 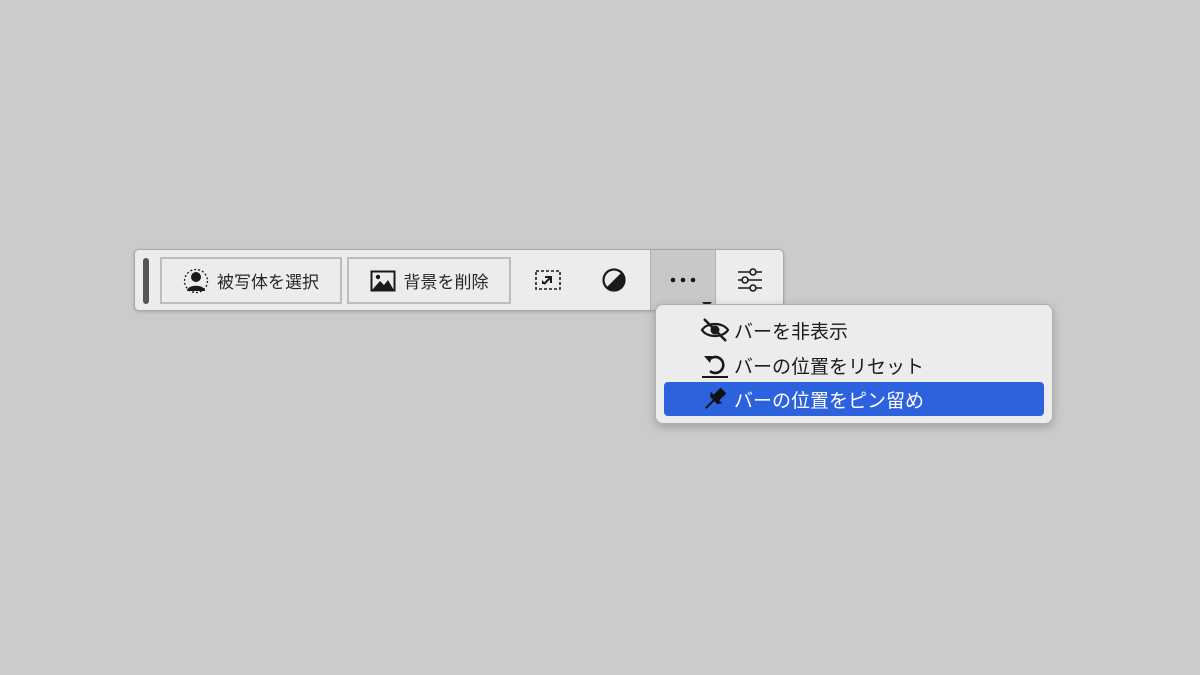 I want to click on image-icon, so click(x=382, y=280).